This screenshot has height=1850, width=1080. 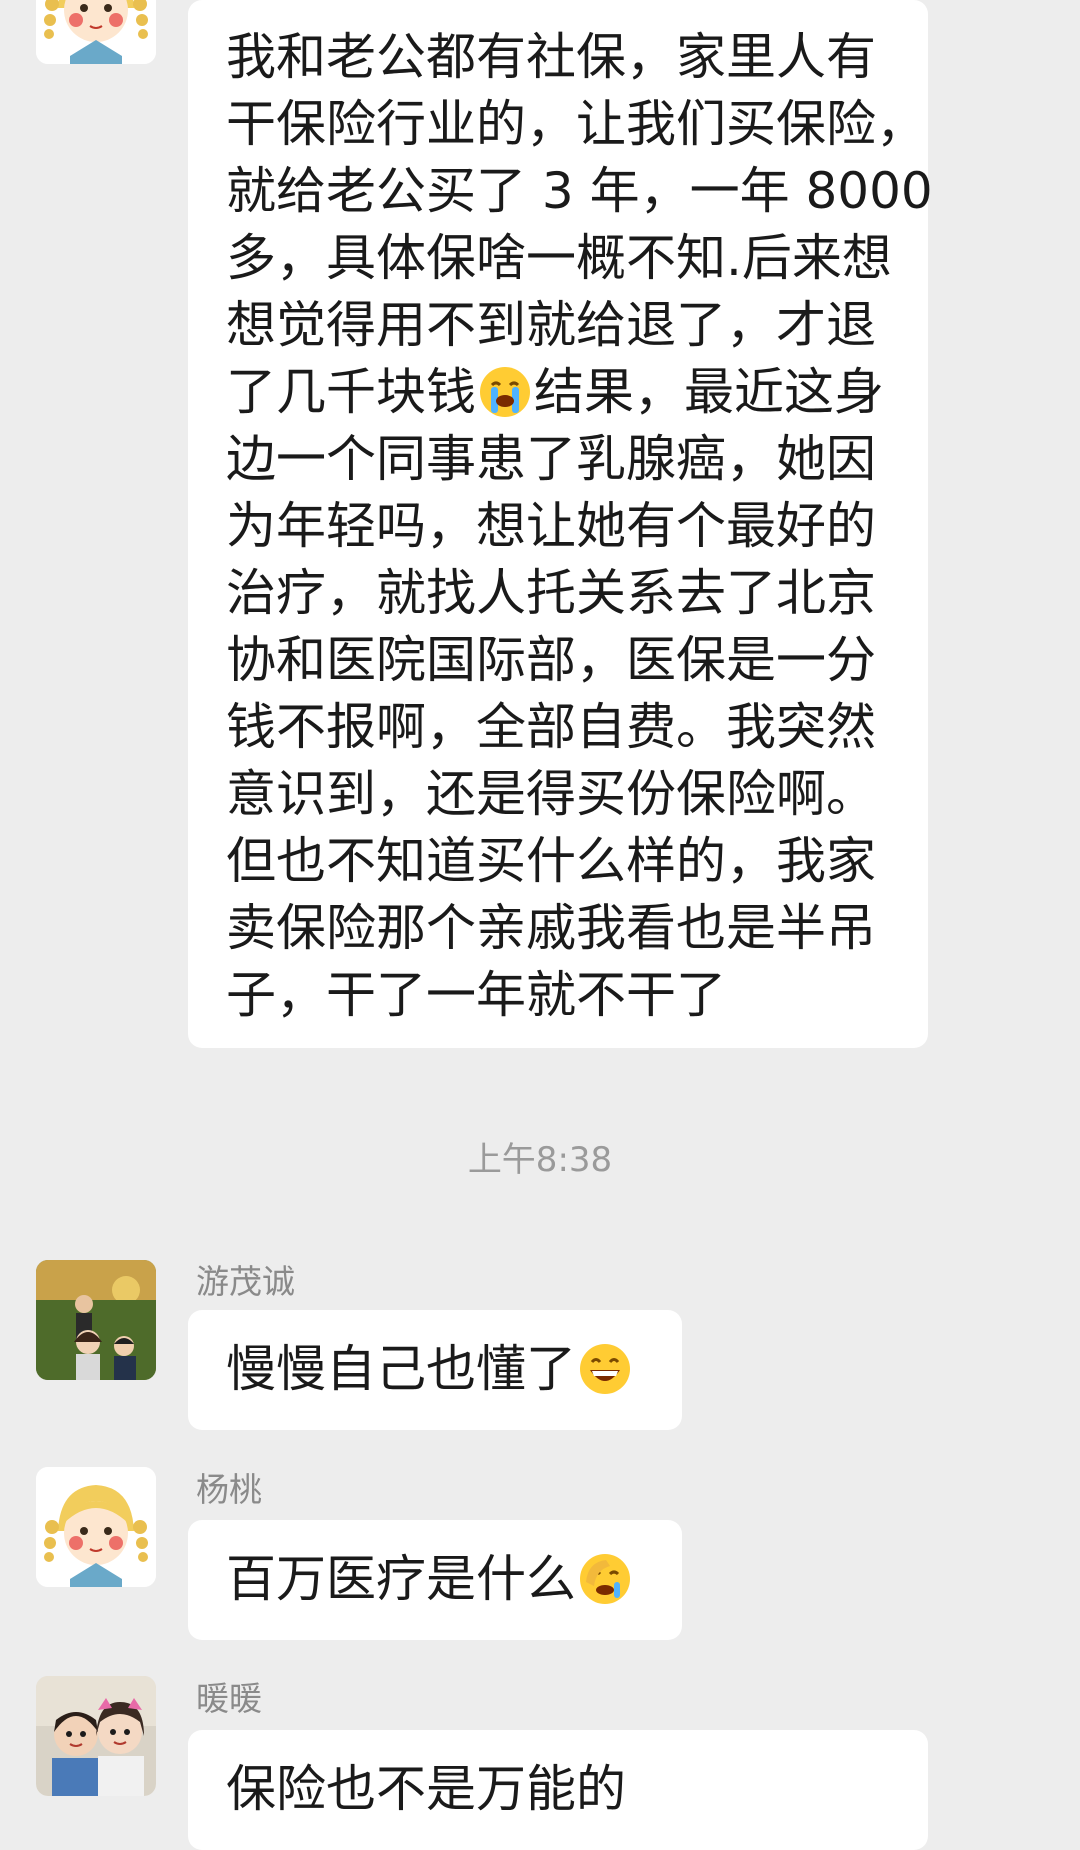 What do you see at coordinates (551, 727) in the screenshot?
I see `message-line: 钱不报啊，全部自费。我突然` at bounding box center [551, 727].